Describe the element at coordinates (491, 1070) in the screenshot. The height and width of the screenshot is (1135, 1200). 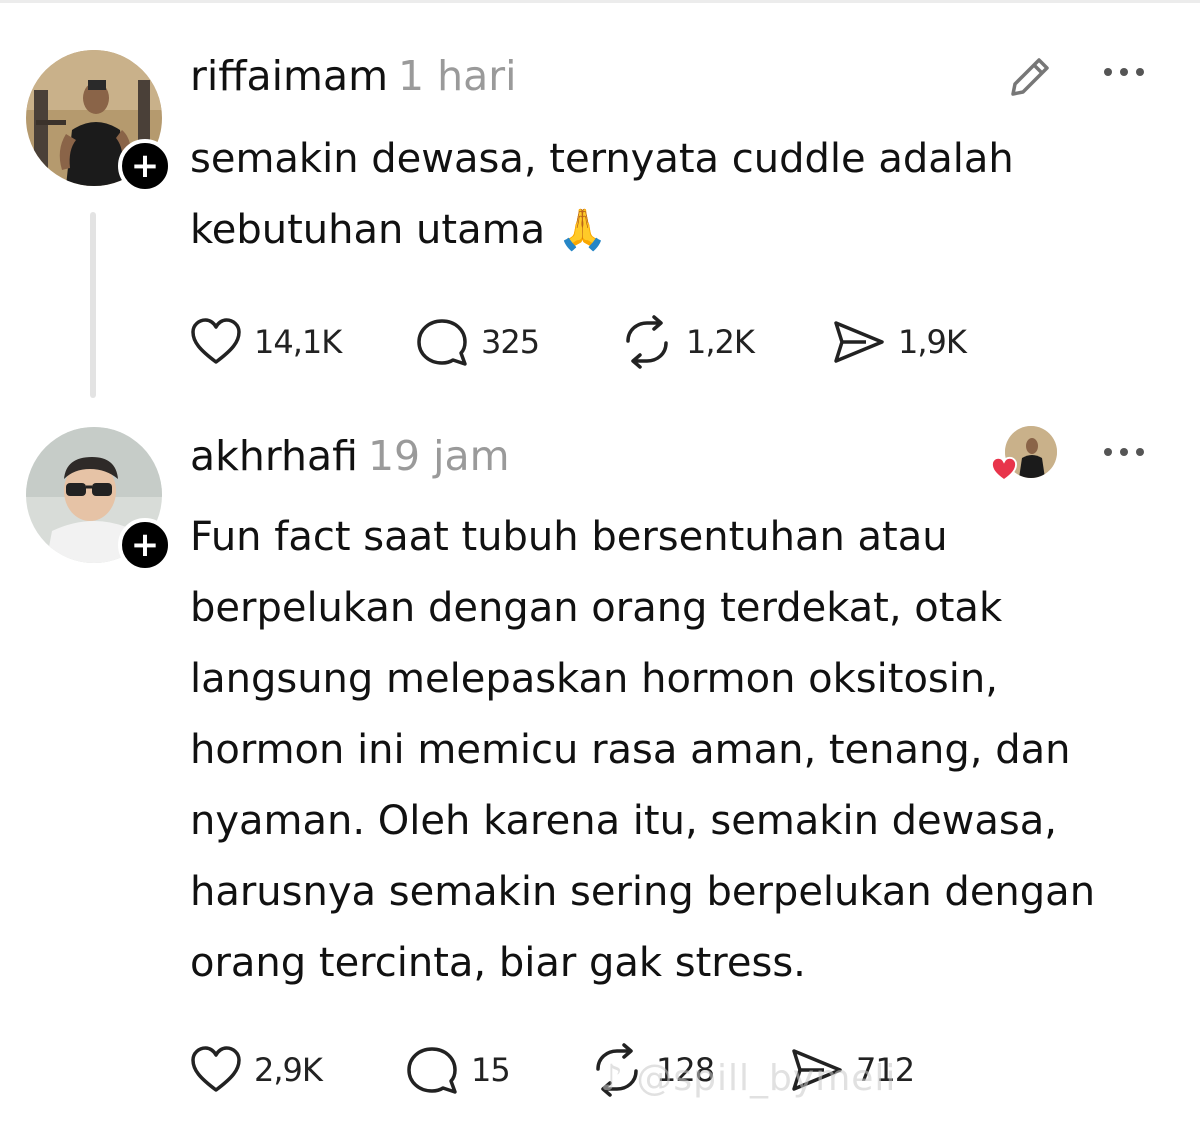
I see `reply-count: 15` at that location.